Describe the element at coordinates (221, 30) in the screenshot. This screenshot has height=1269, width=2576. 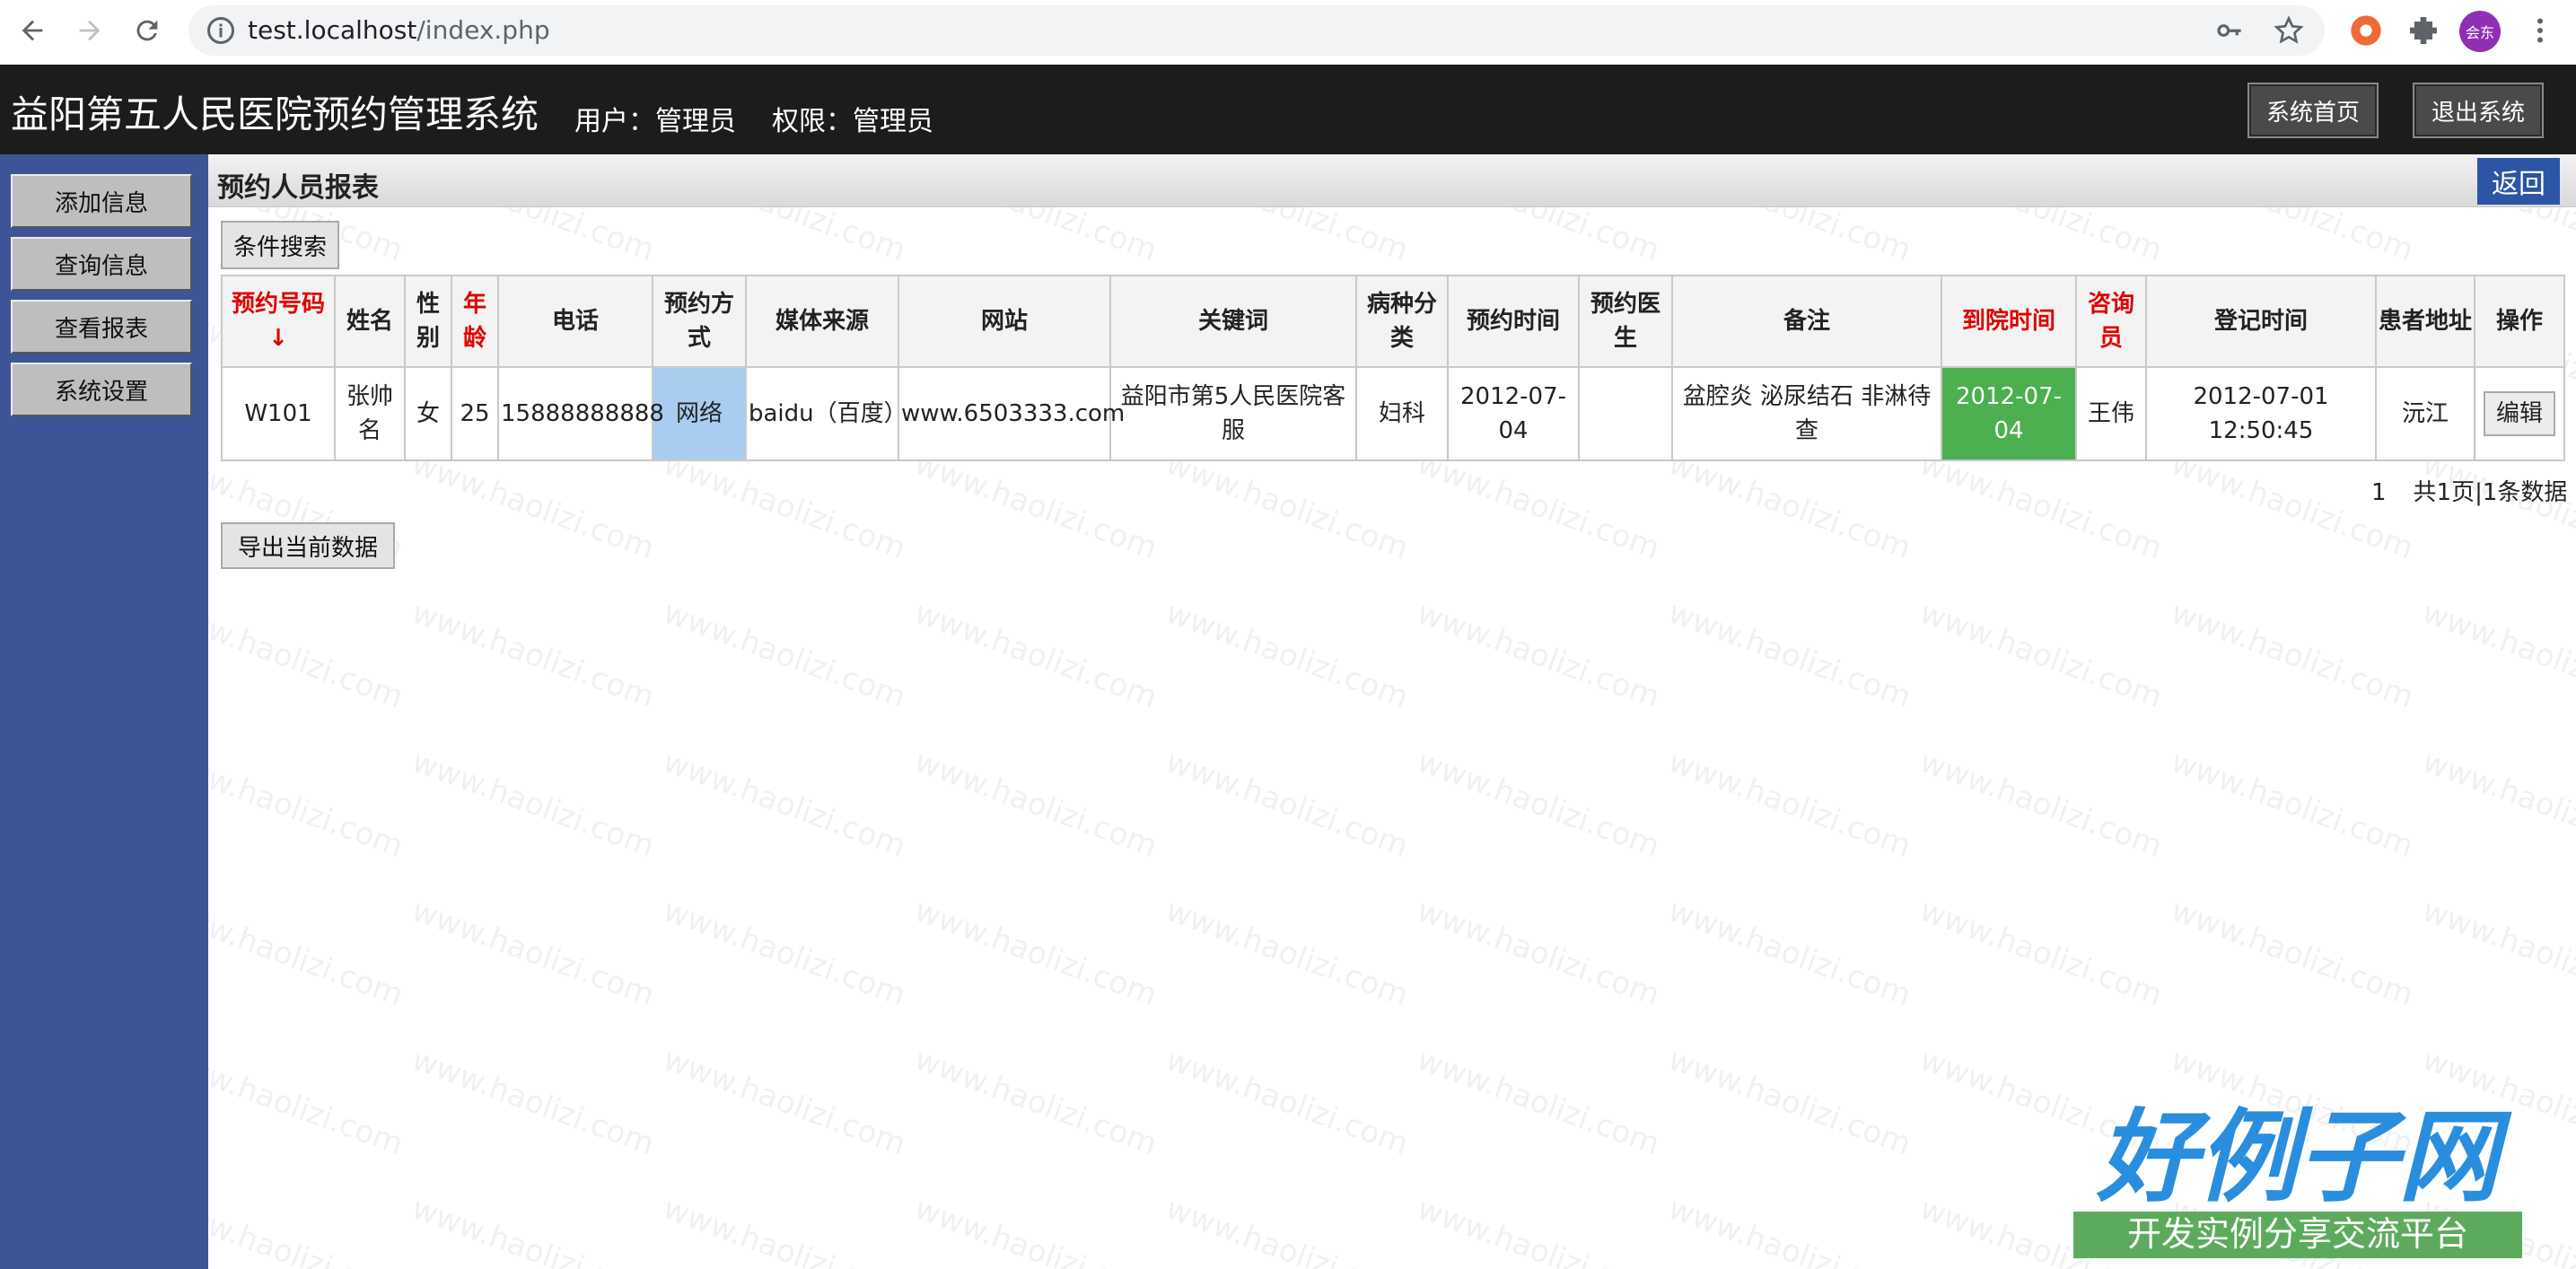
I see `site-info-icon` at that location.